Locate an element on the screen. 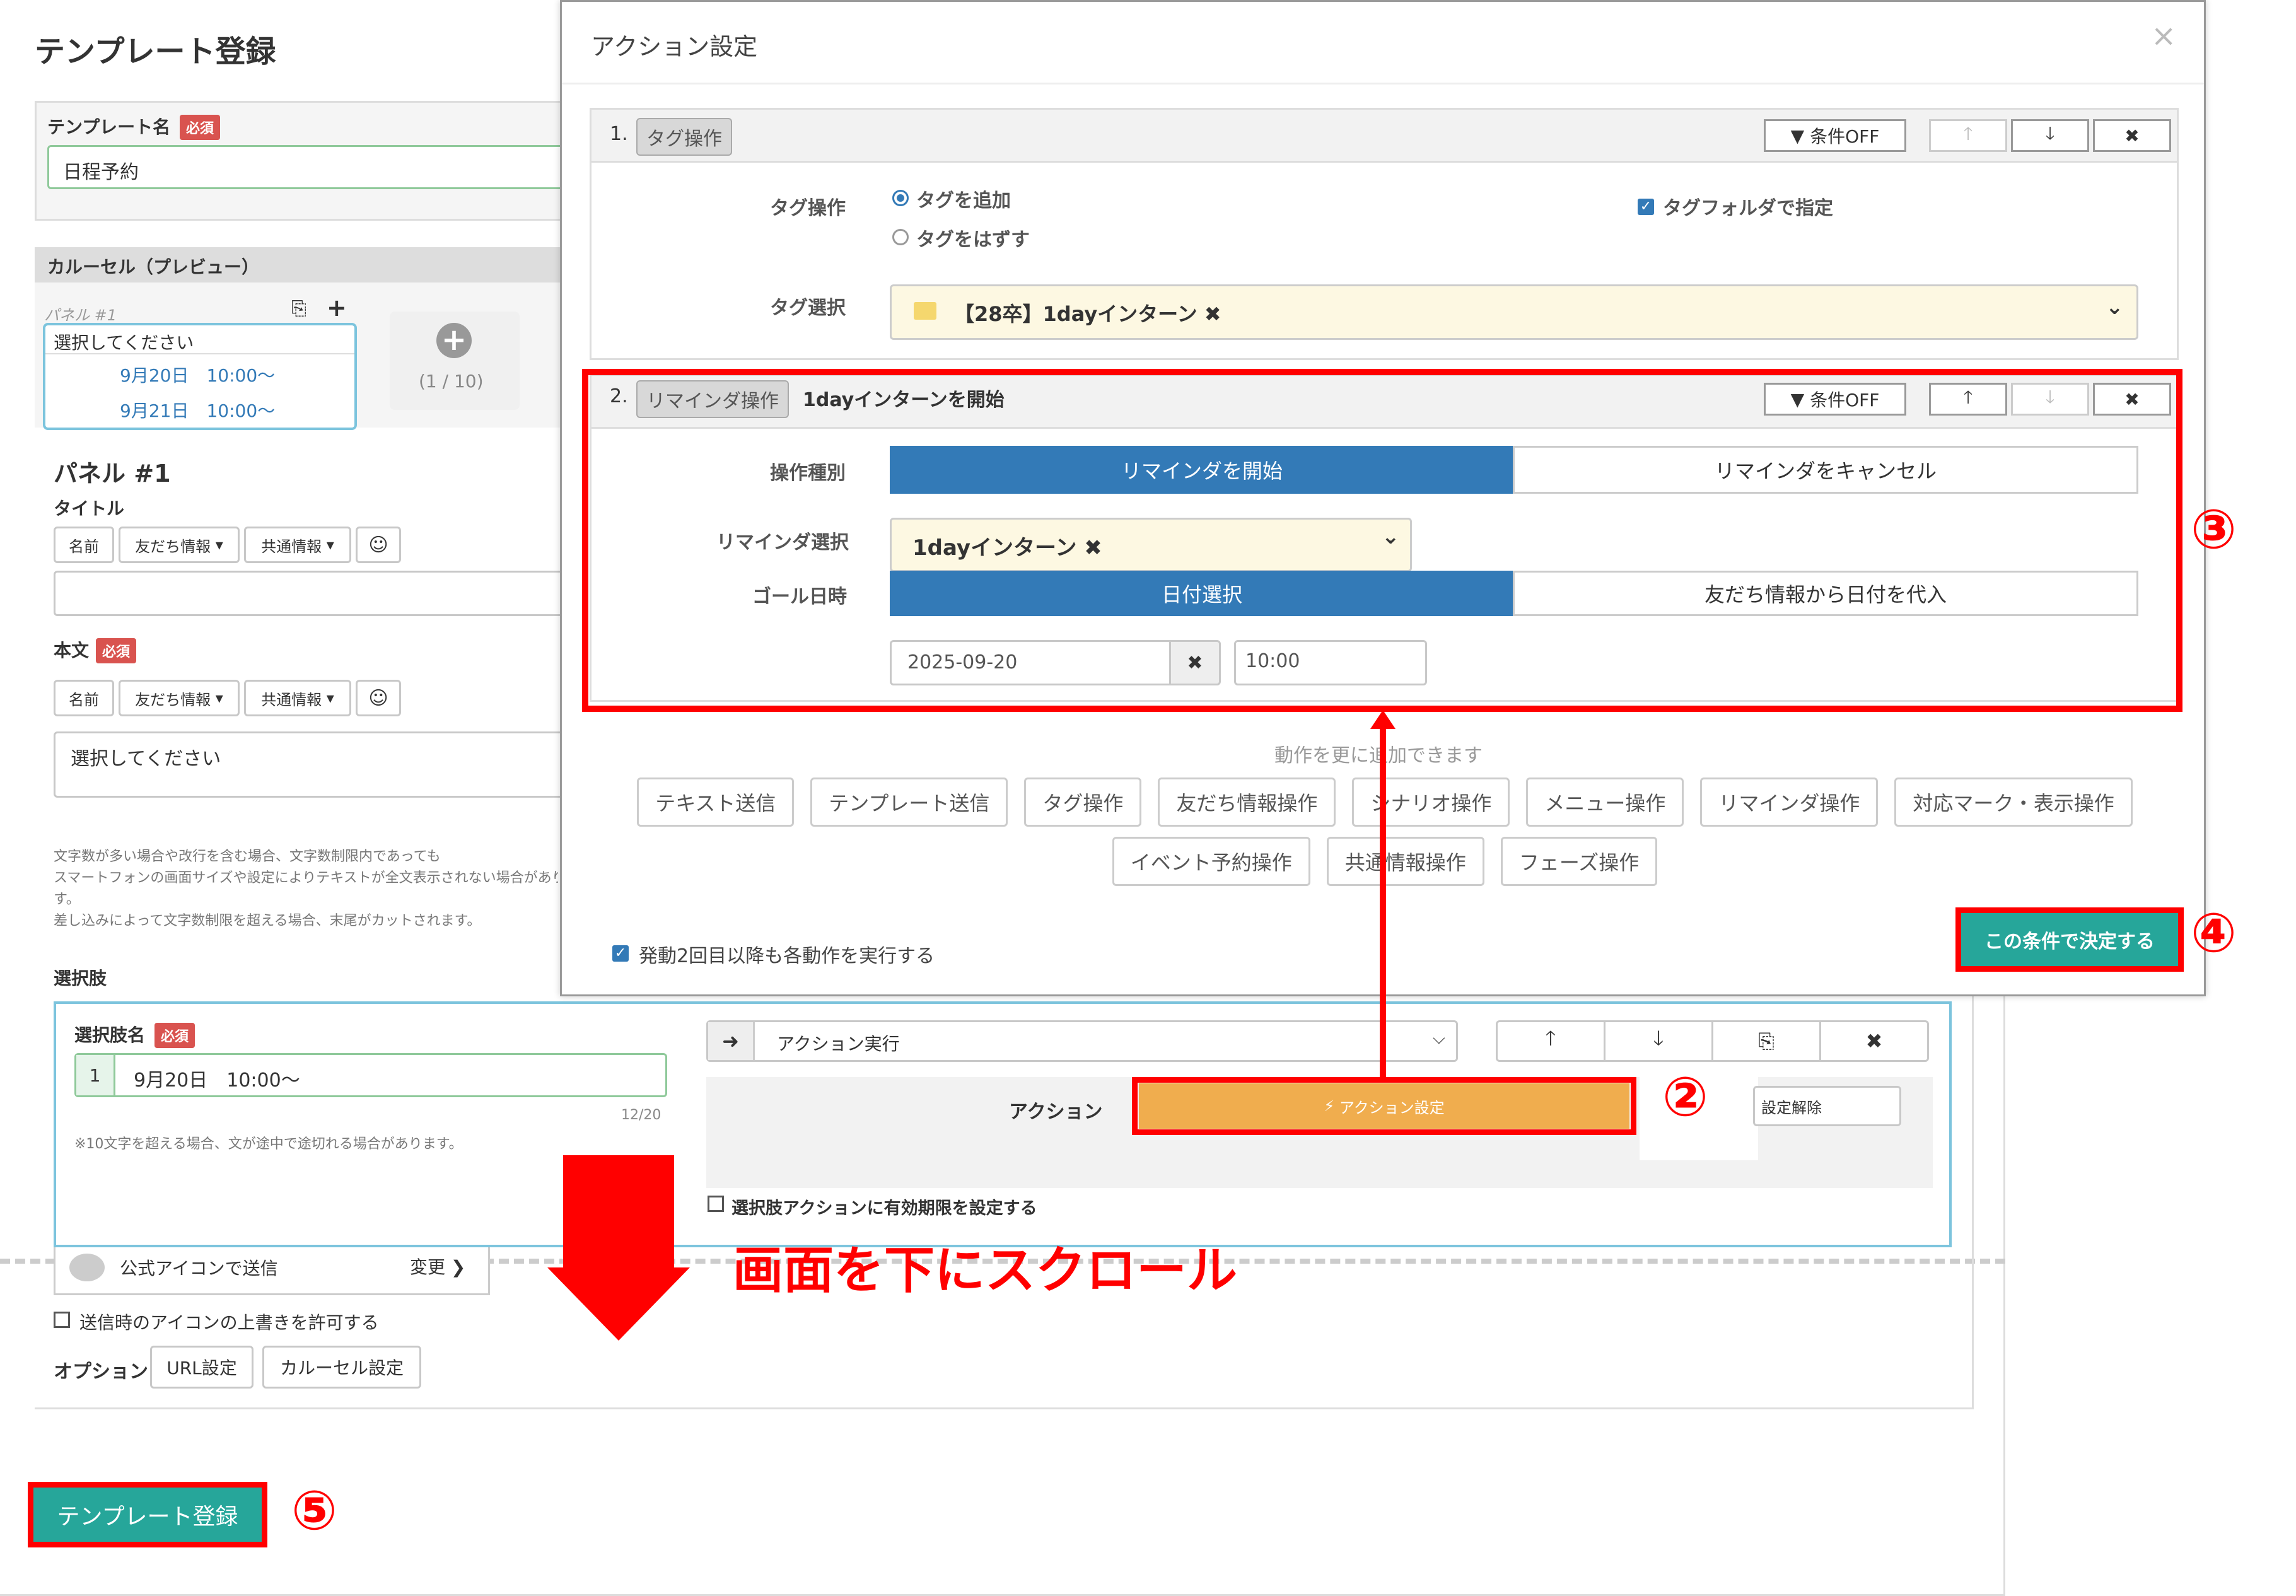  annotation-number-2: ② is located at coordinates (1685, 1098).